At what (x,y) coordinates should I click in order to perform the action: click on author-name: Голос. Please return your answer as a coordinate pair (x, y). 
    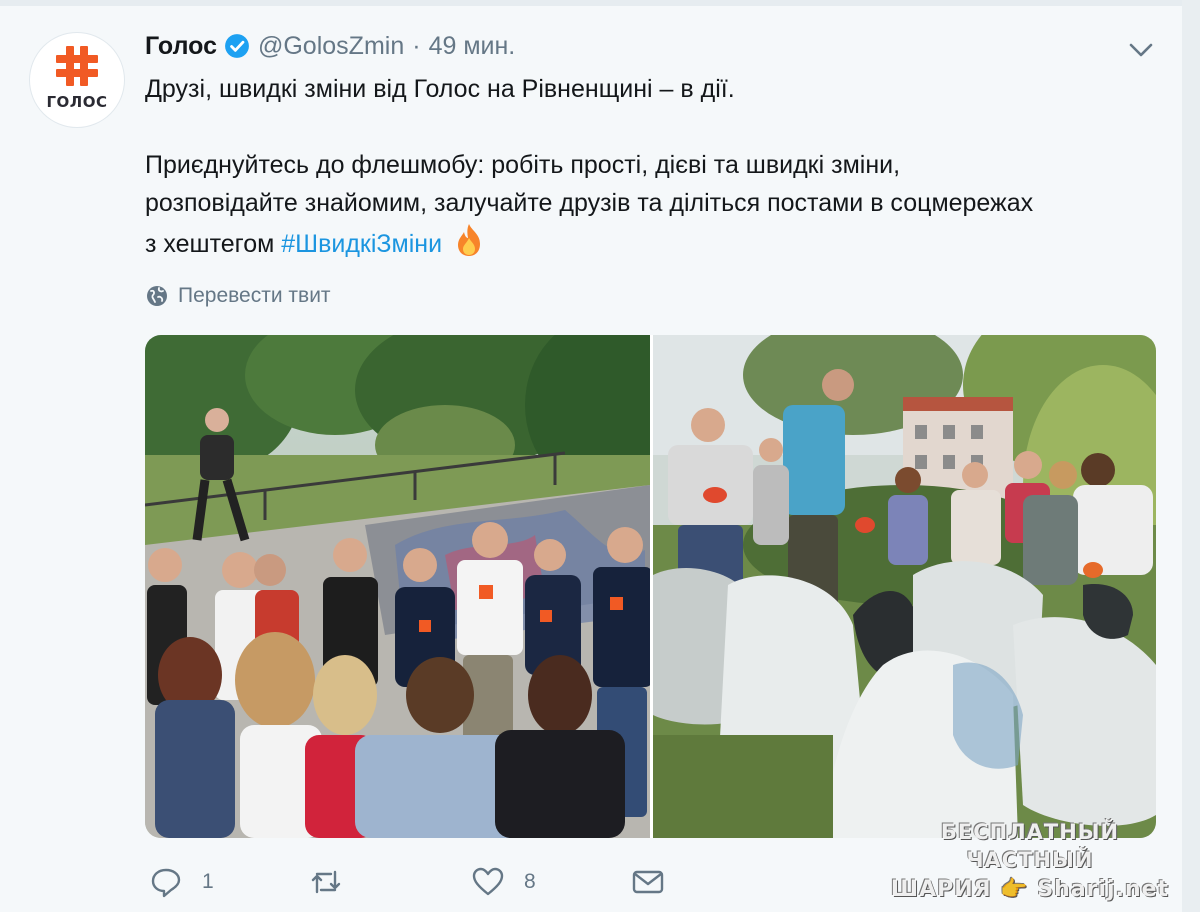
    Looking at the image, I should click on (181, 46).